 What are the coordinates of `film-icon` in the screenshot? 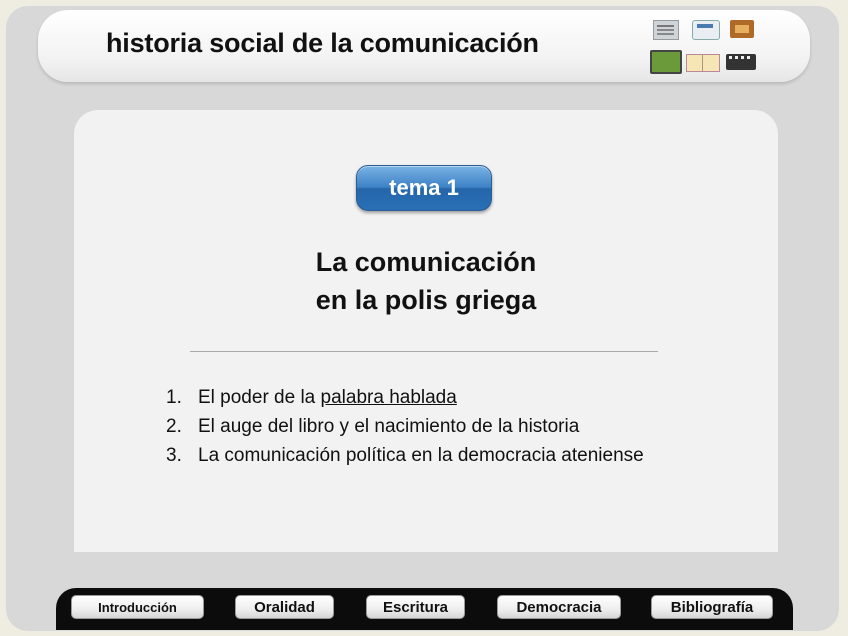 It's located at (741, 62).